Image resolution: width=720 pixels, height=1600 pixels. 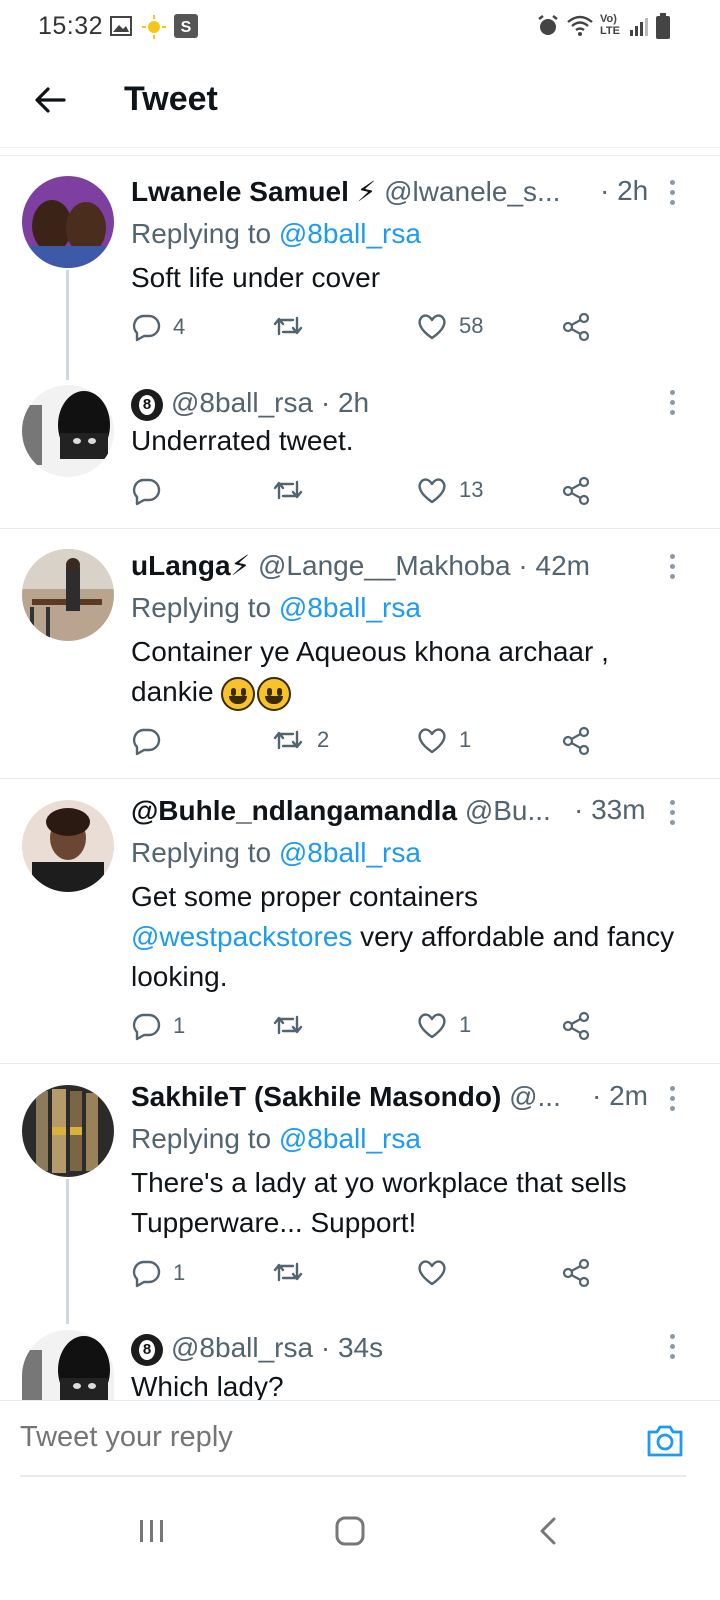 What do you see at coordinates (610, 809) in the screenshot?
I see `timestamp: · 33m` at bounding box center [610, 809].